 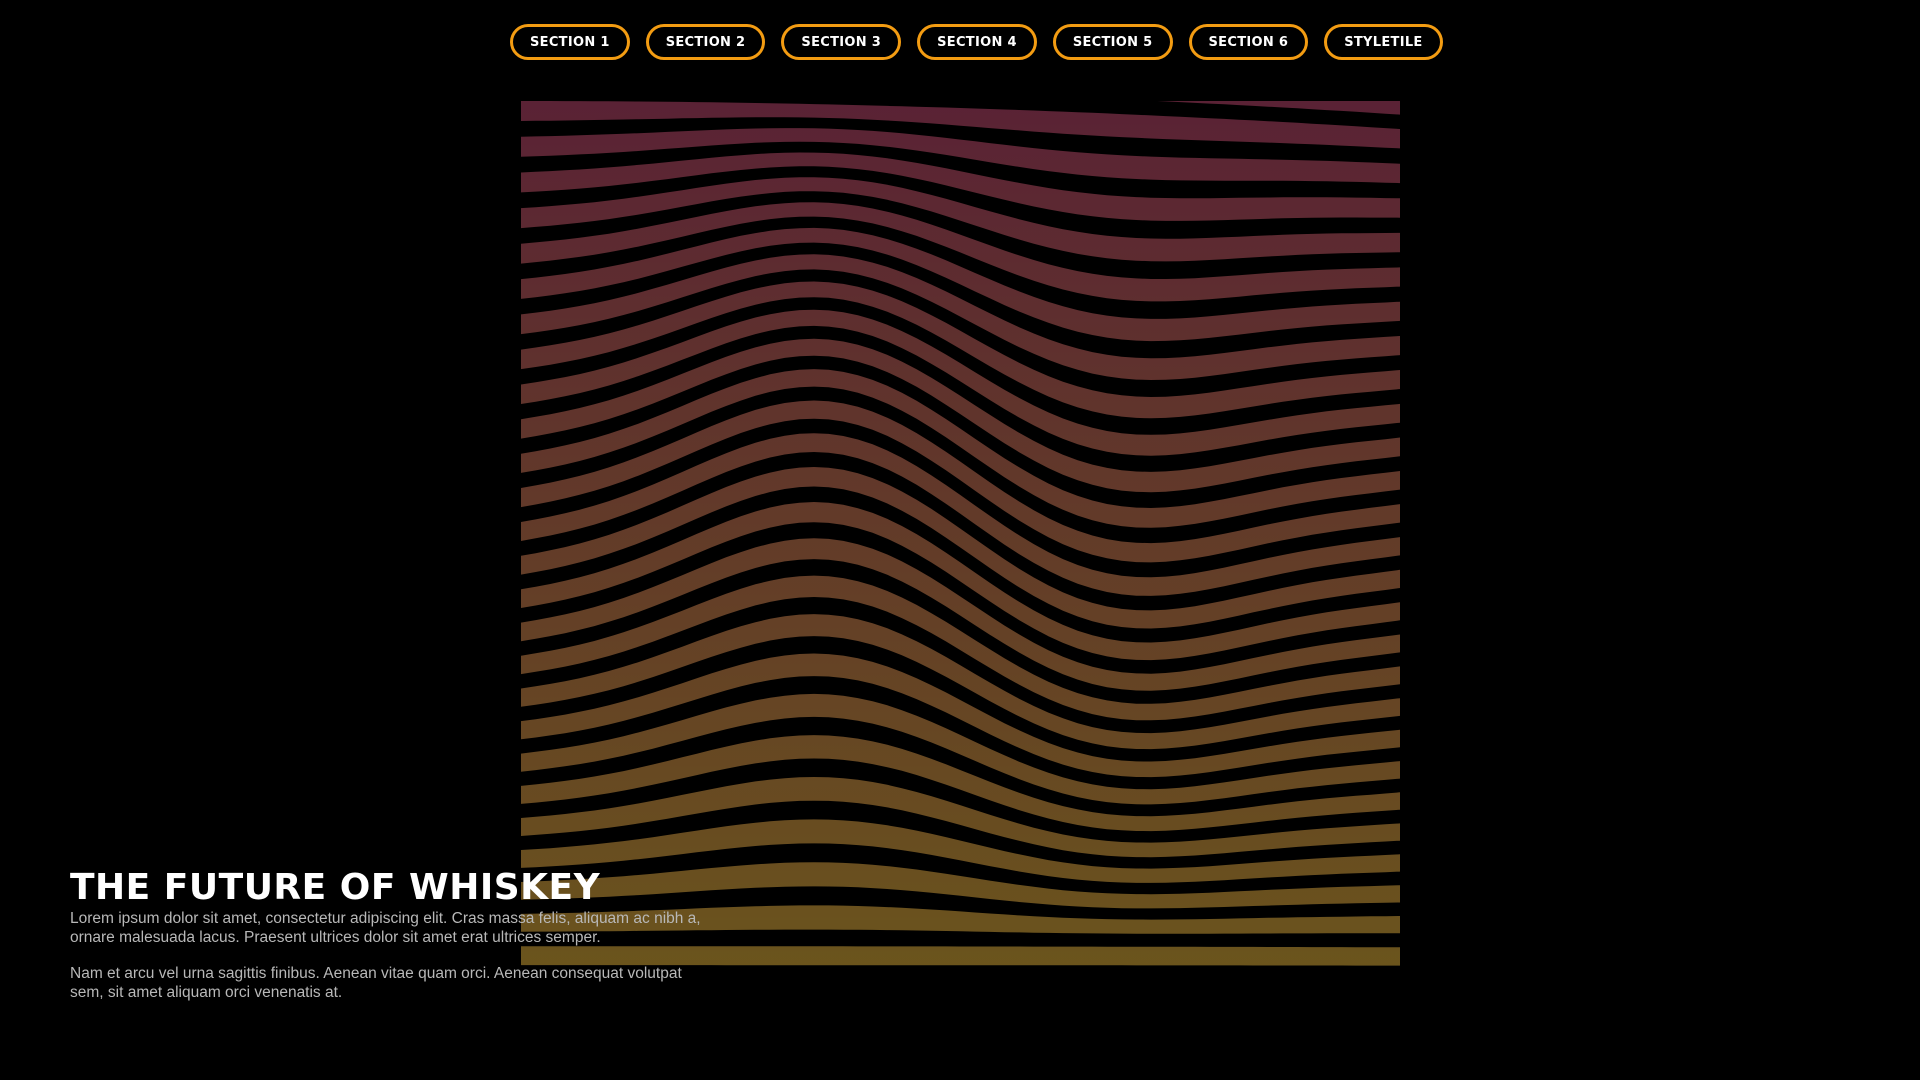 I want to click on nav-section-4-button: SECTION 4, so click(x=977, y=42).